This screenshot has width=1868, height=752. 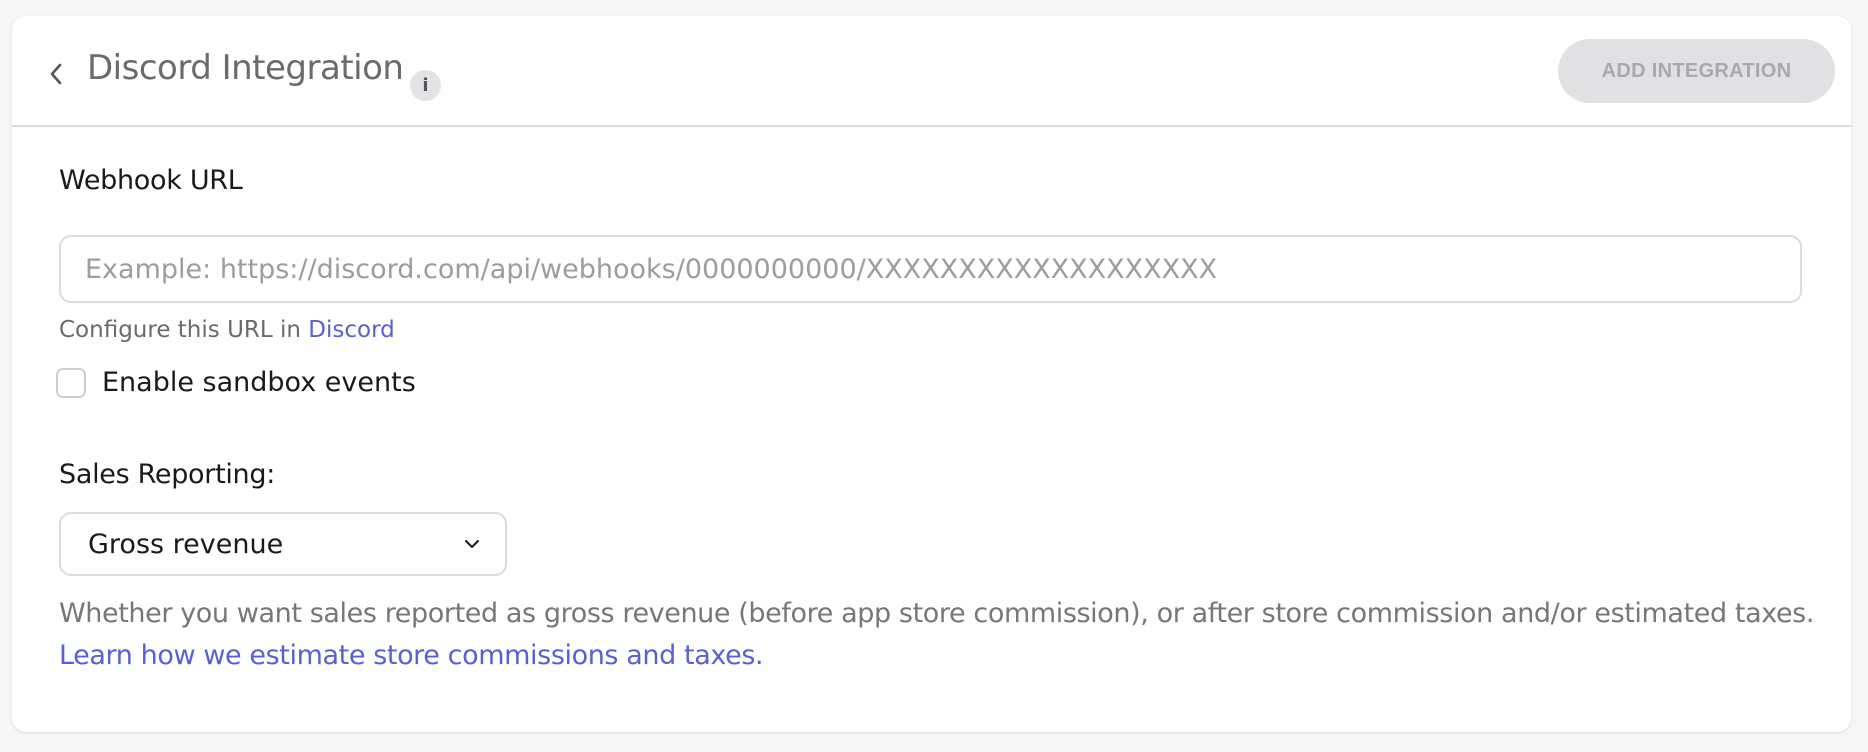 I want to click on sales-reporting-select: Gross revenue, so click(x=283, y=544).